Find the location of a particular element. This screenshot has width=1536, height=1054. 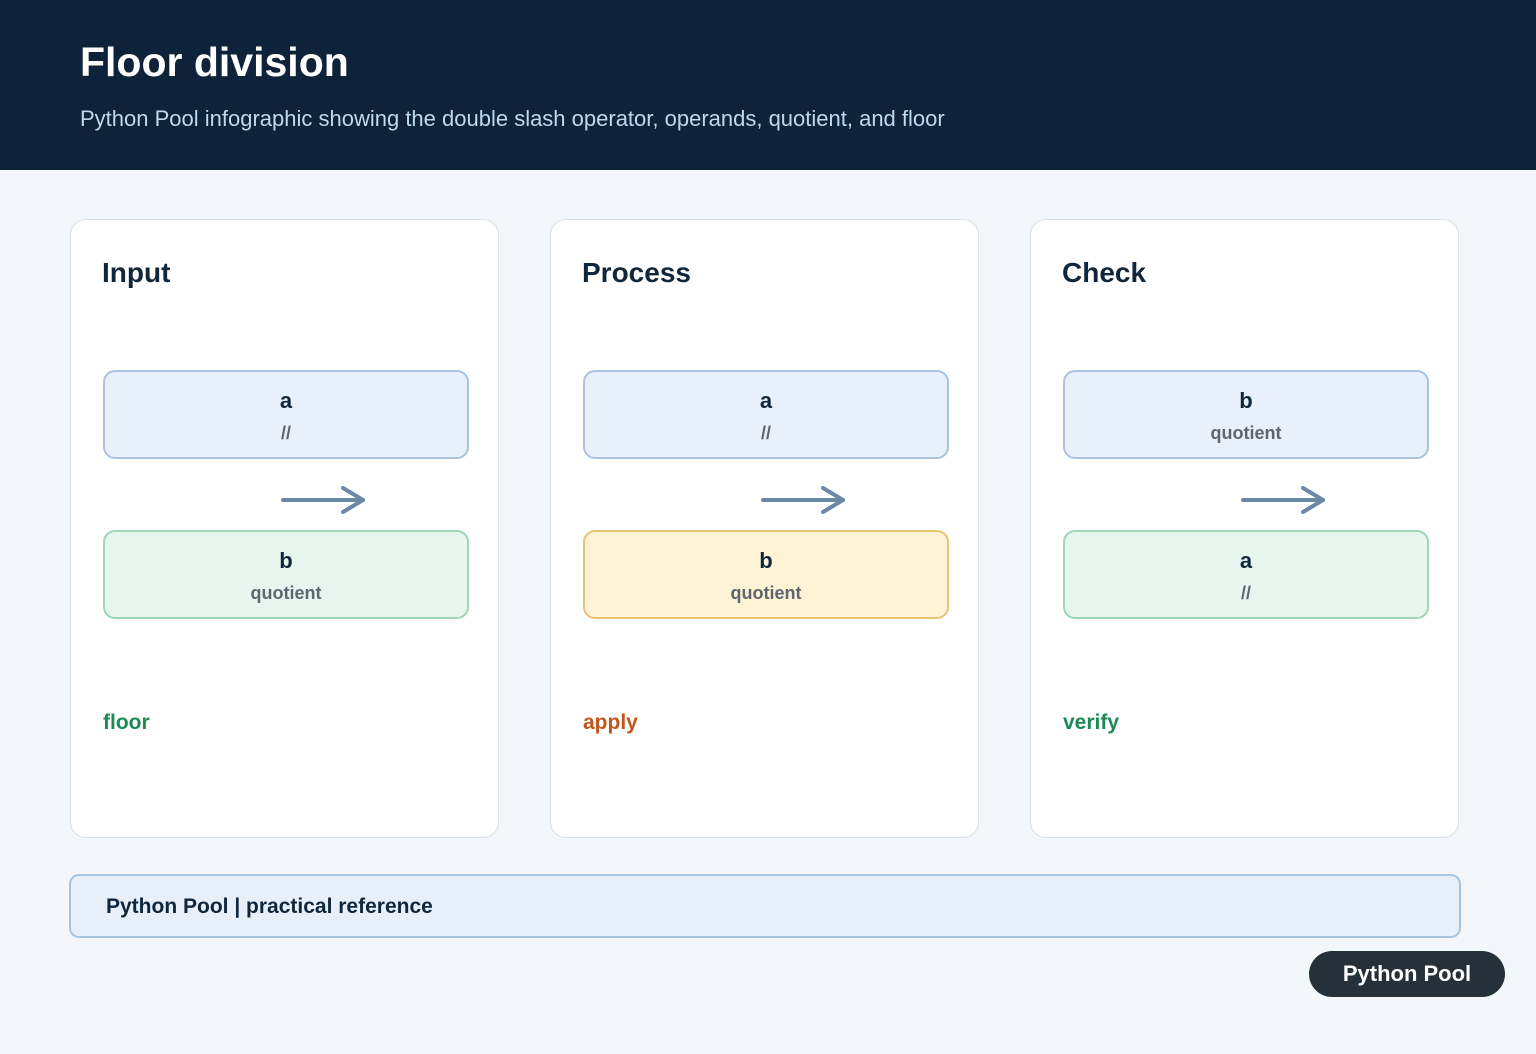

page-title: Floor division is located at coordinates (214, 62).